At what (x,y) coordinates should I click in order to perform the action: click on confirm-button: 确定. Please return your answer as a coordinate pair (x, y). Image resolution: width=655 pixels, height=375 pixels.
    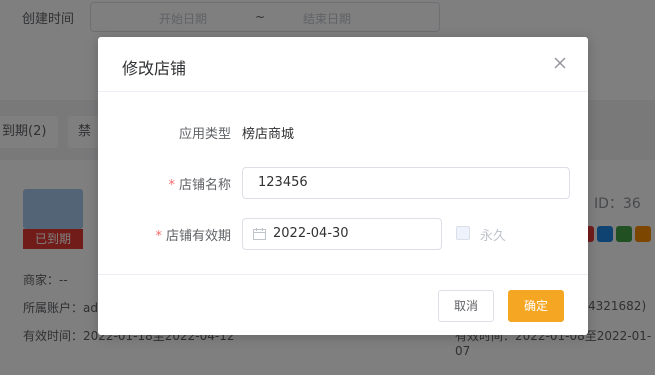
    Looking at the image, I should click on (536, 306).